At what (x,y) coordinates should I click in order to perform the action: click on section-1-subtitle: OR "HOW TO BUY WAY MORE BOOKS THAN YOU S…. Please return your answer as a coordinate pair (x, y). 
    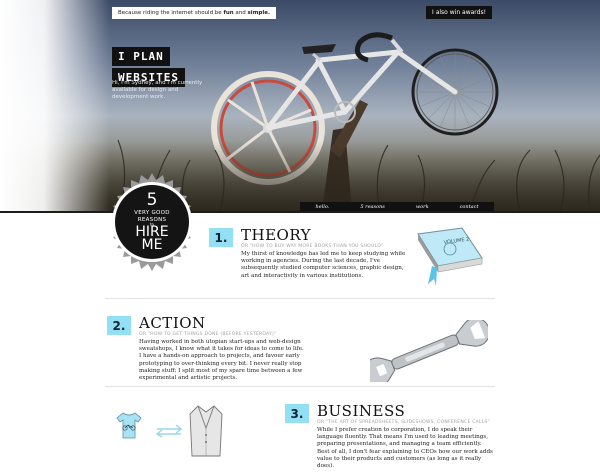
    Looking at the image, I should click on (312, 246).